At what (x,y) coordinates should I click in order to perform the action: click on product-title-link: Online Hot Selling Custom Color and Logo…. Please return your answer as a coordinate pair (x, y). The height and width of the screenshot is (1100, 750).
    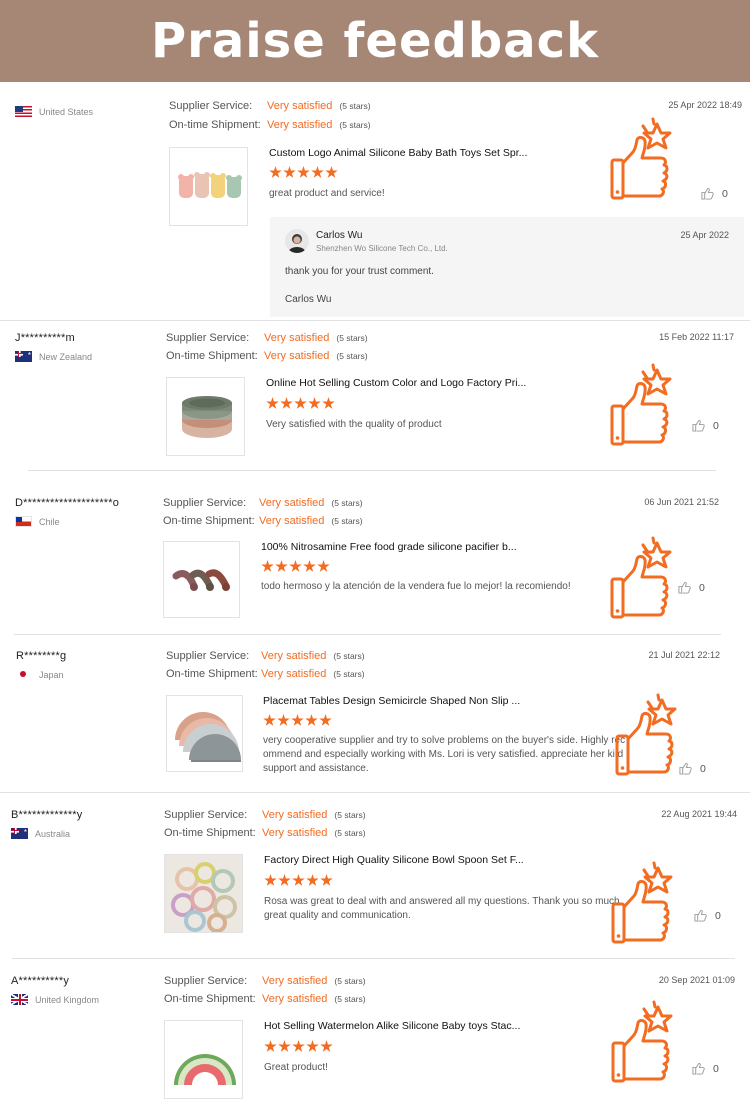
    Looking at the image, I should click on (396, 383).